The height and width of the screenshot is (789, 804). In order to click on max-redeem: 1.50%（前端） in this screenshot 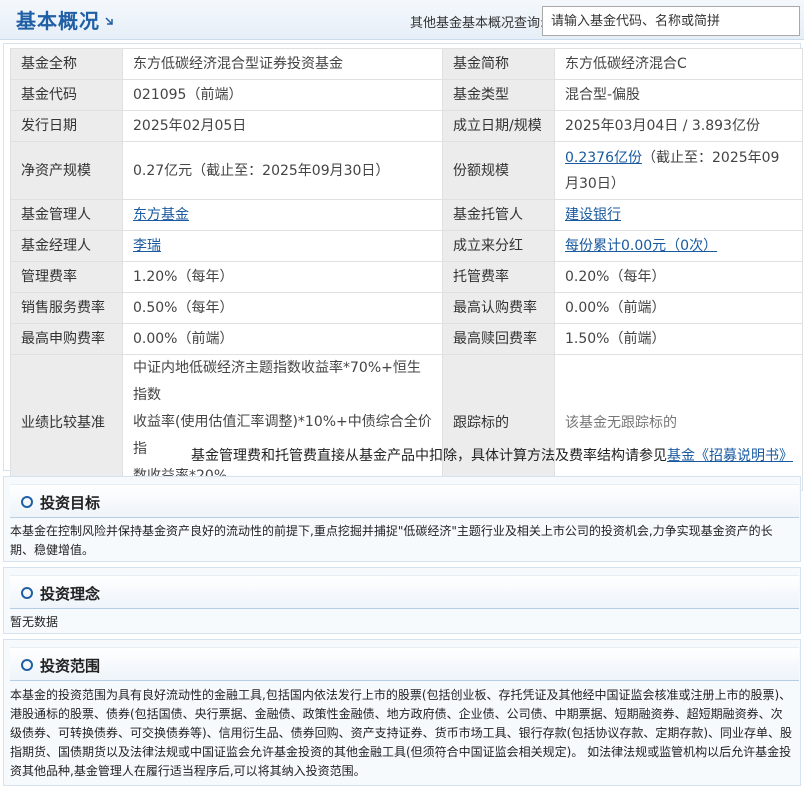, I will do `click(678, 339)`.